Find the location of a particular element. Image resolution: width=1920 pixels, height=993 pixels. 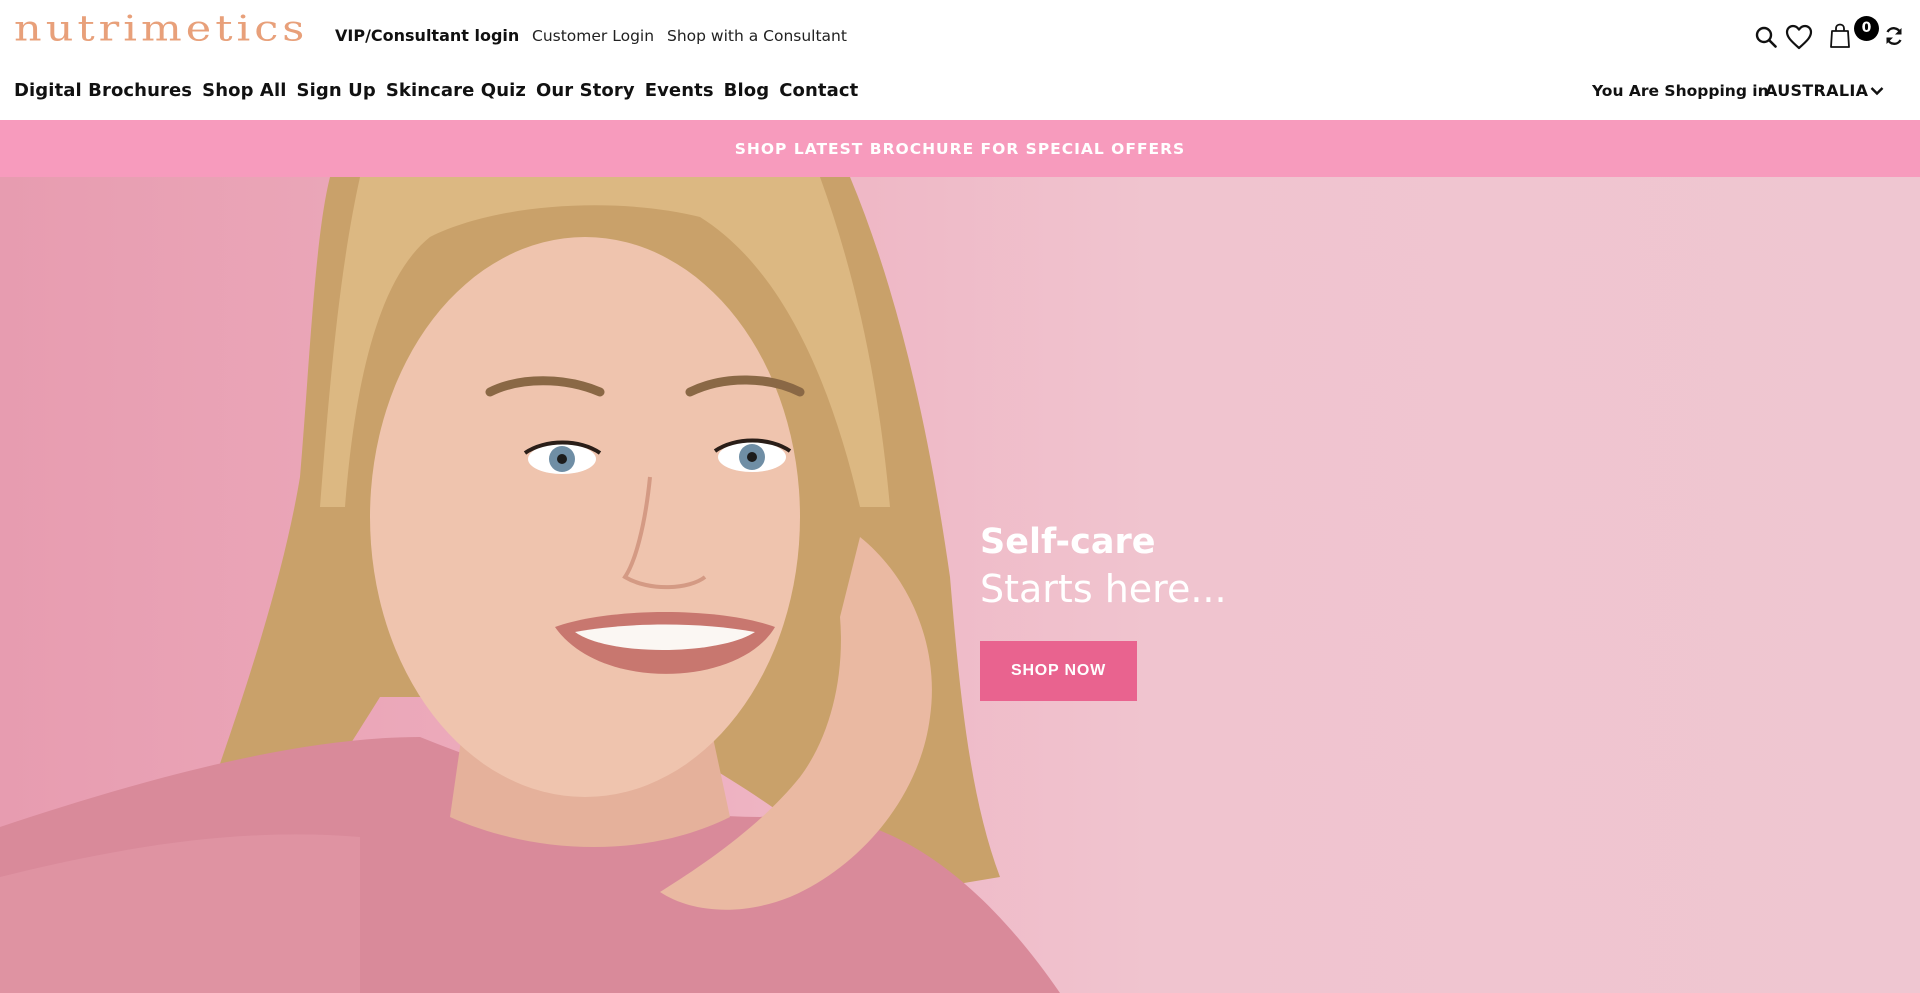

country-selector: AUSTRALIA is located at coordinates (1824, 90).